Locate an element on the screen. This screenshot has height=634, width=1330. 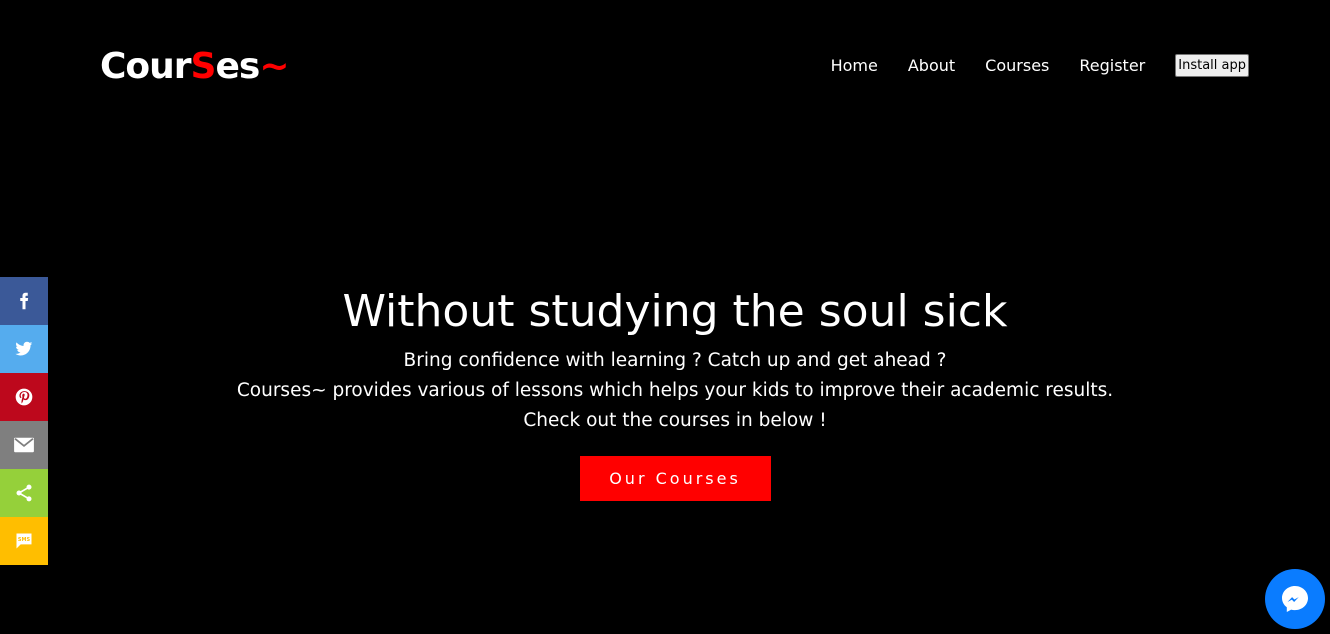
site-logo: CourSes~ is located at coordinates (195, 67).